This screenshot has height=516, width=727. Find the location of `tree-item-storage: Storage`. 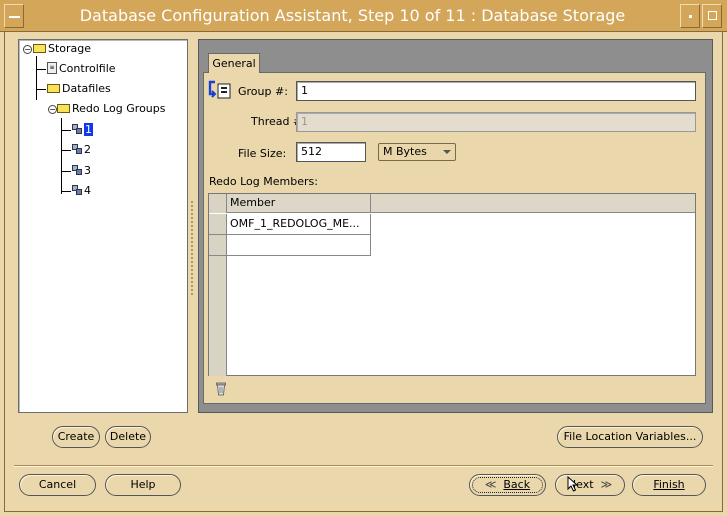

tree-item-storage: Storage is located at coordinates (62, 49).